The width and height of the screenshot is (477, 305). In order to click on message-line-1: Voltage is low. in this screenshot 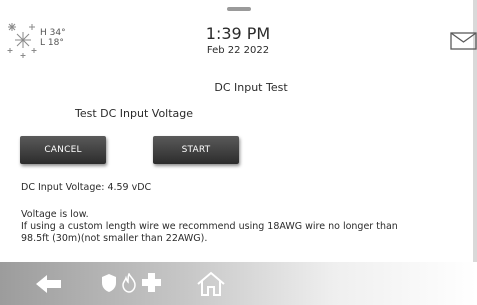, I will do `click(55, 214)`.